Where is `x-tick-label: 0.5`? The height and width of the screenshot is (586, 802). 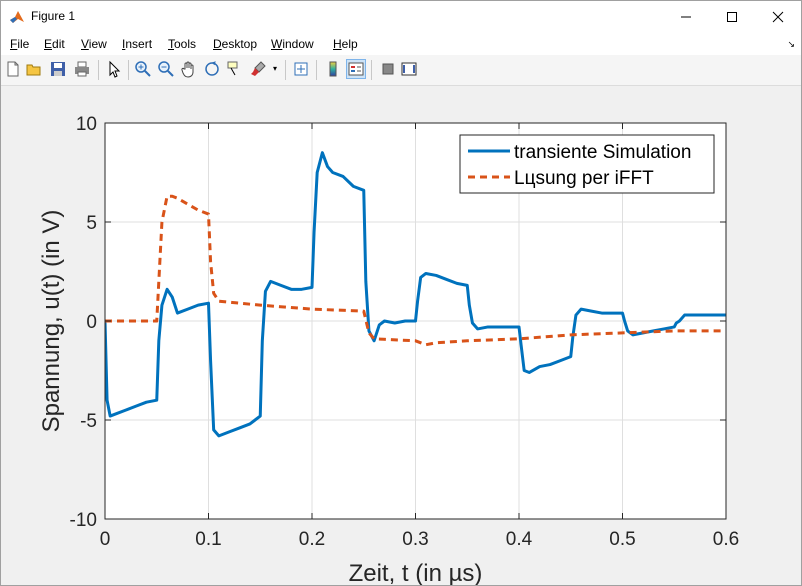 x-tick-label: 0.5 is located at coordinates (622, 539).